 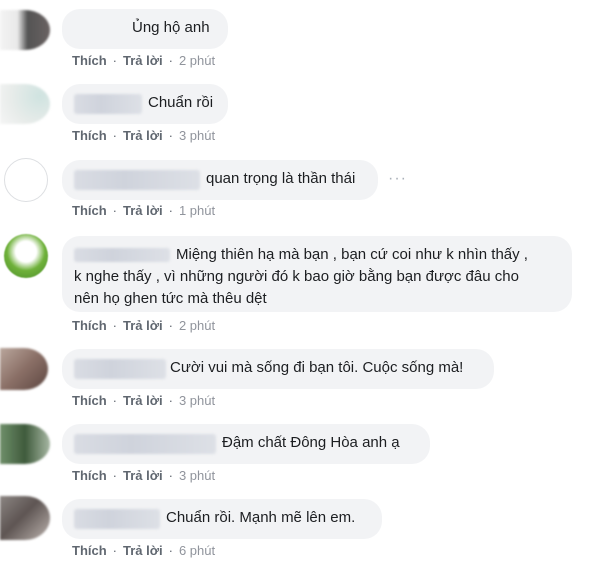 What do you see at coordinates (171, 27) in the screenshot?
I see `comment-text: Ủng hộ anh` at bounding box center [171, 27].